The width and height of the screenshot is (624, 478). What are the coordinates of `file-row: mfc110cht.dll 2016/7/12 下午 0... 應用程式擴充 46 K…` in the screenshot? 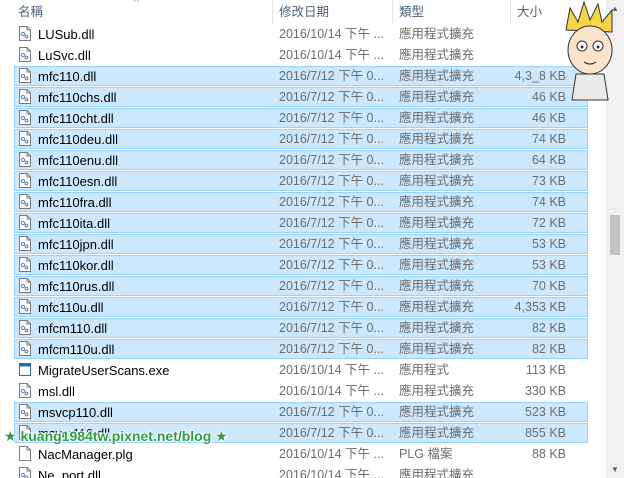 It's located at (303, 118).